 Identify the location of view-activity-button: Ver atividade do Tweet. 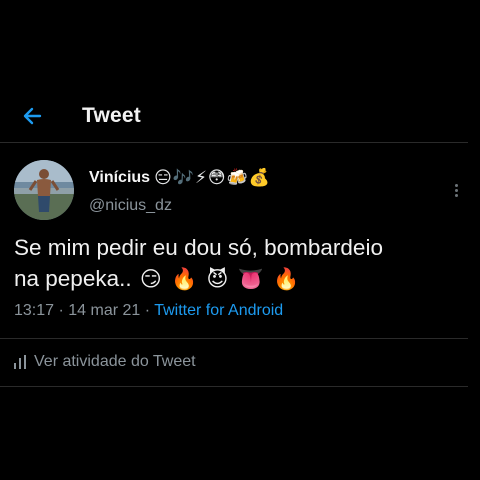
(105, 362).